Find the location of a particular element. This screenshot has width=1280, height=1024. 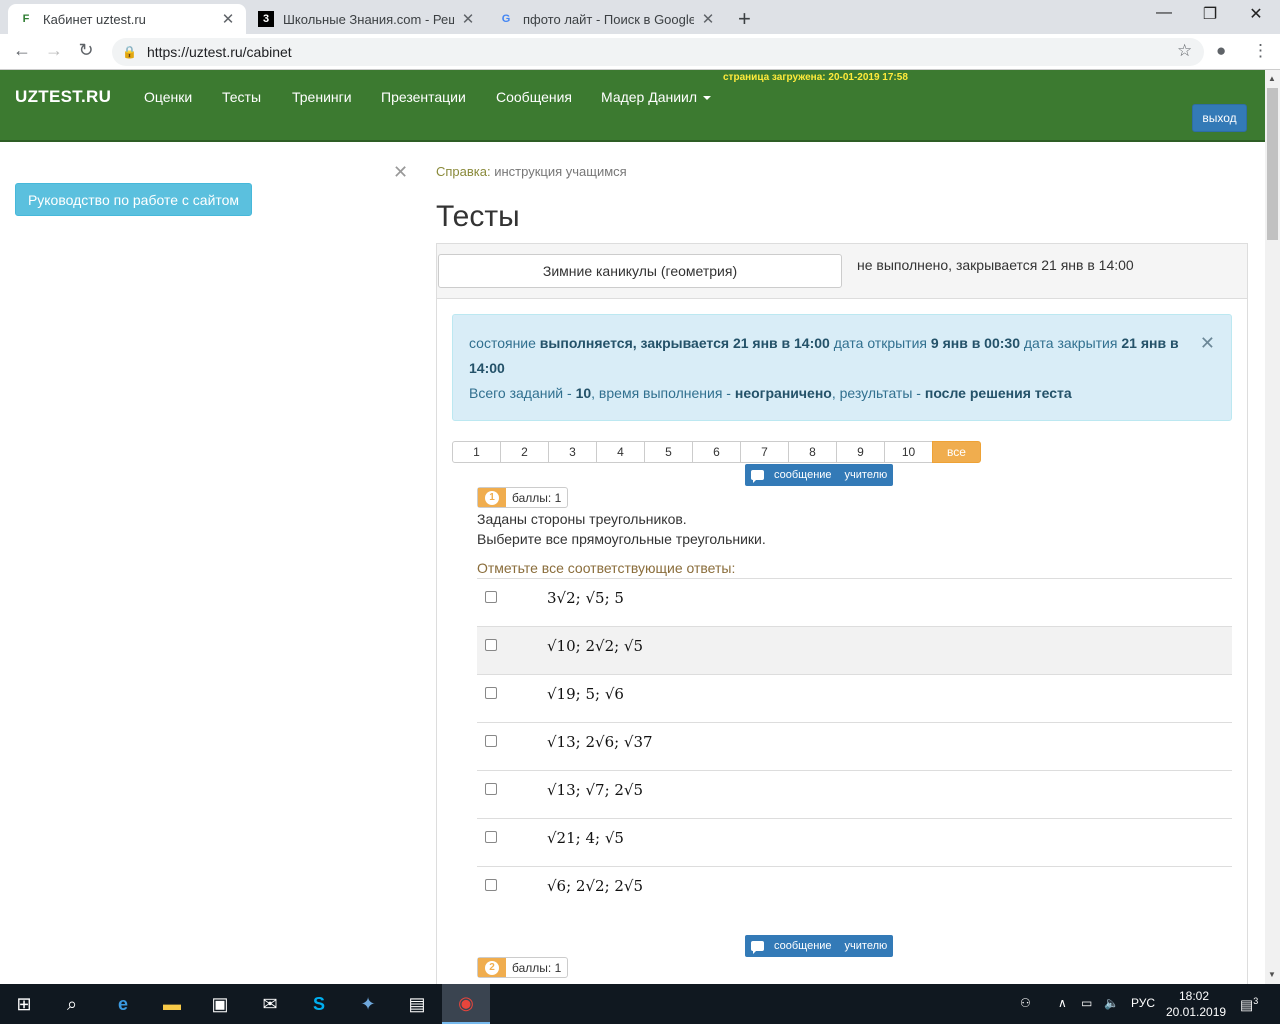

question-number: 1 is located at coordinates (492, 497).